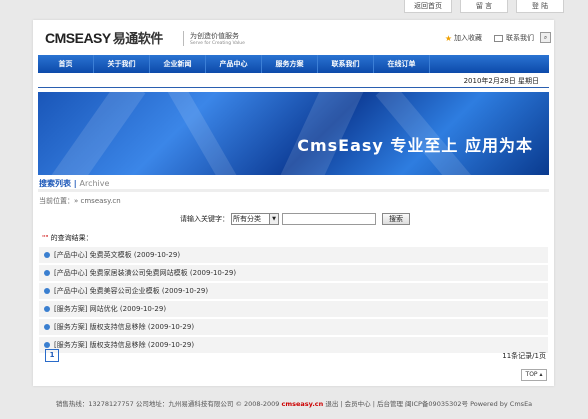 This screenshot has width=588, height=419. I want to click on search-icon: ⌕, so click(545, 37).